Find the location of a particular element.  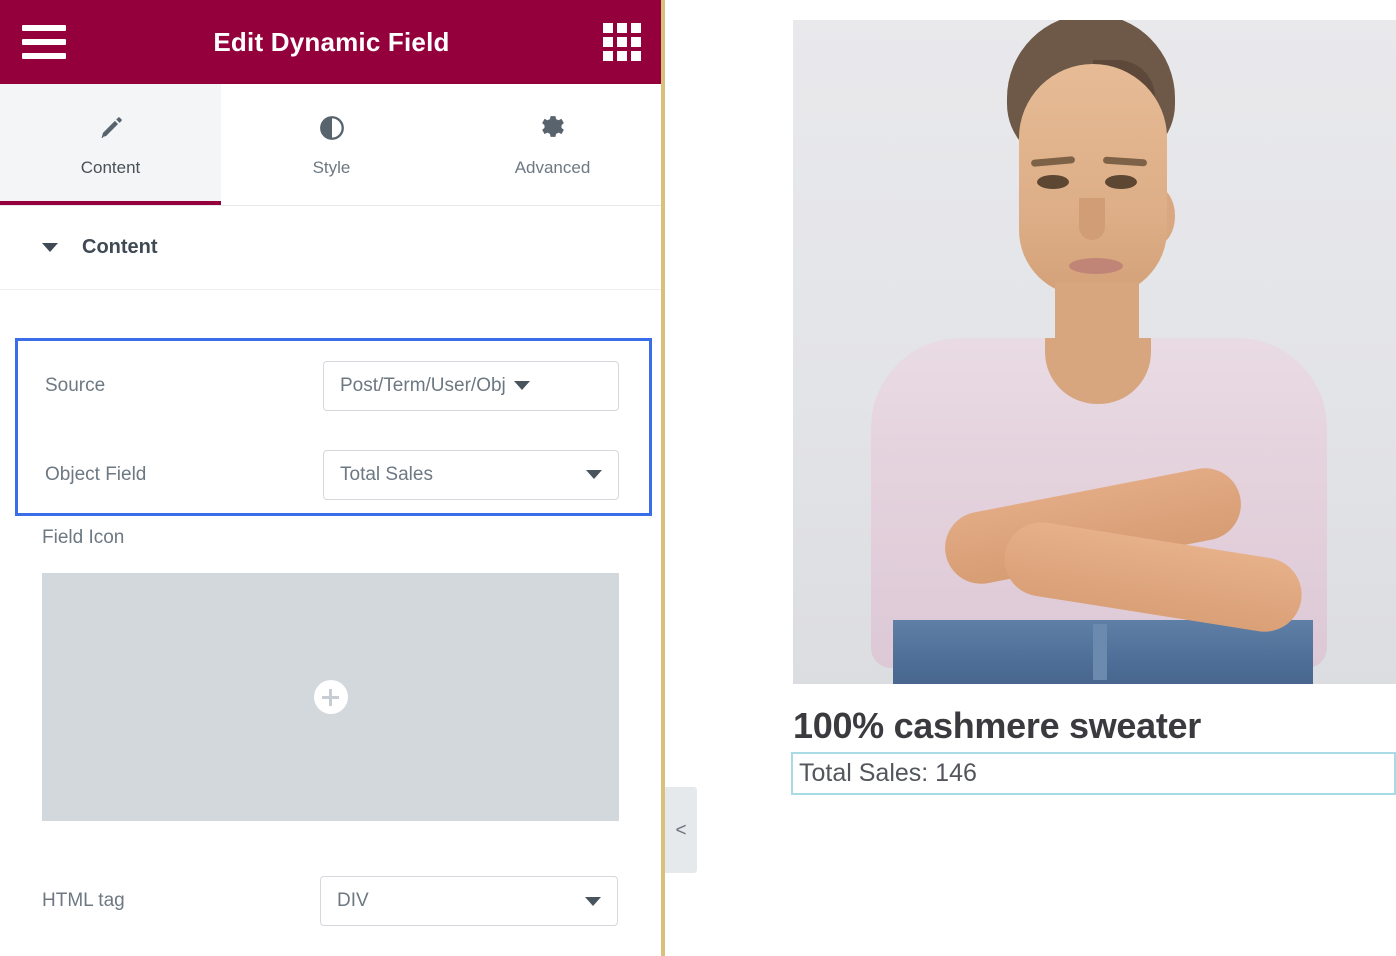

panel-title: Edit Dynamic Field is located at coordinates (331, 41).